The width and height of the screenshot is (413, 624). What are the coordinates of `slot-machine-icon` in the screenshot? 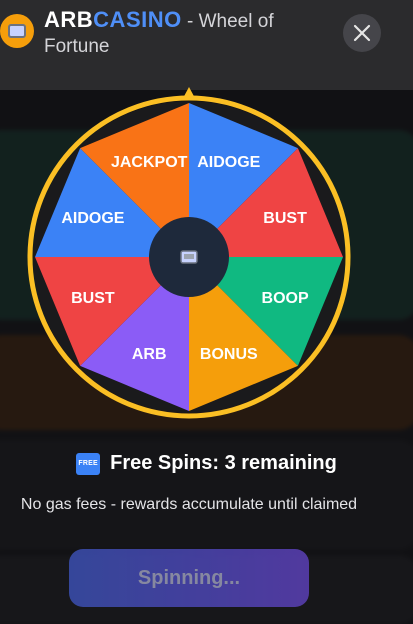 It's located at (189, 257).